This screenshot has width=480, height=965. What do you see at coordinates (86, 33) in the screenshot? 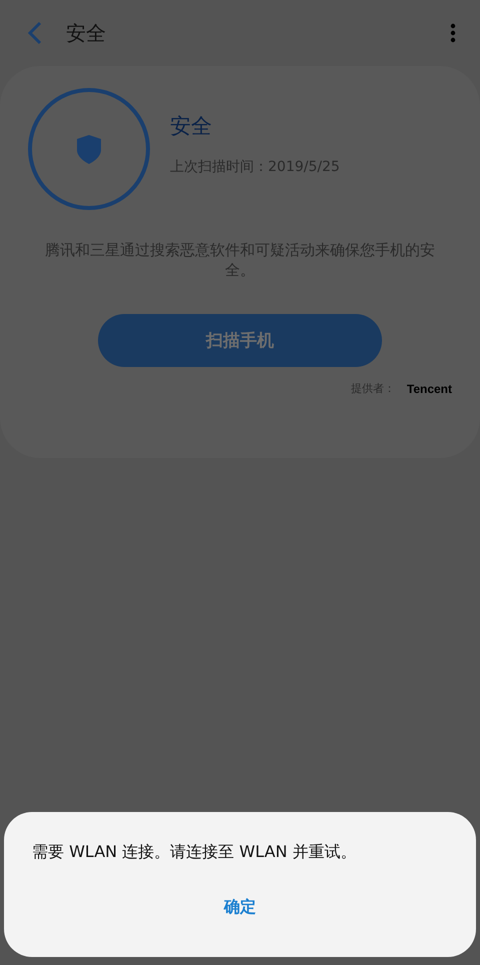
I see `header-title: 安全` at bounding box center [86, 33].